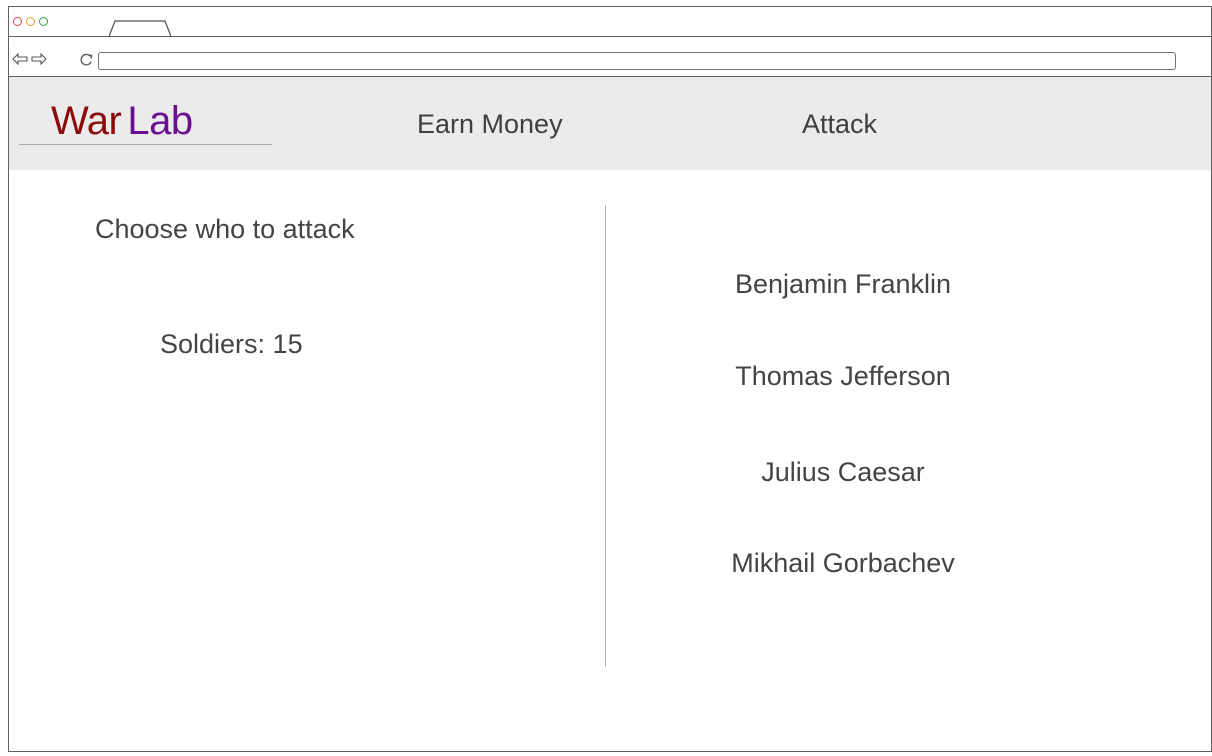  I want to click on logo-lab: Lab, so click(160, 121).